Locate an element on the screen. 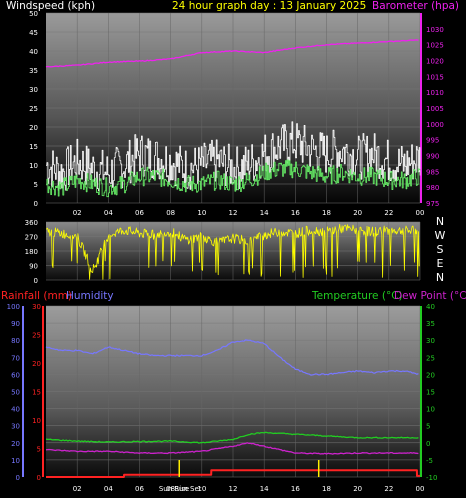 The image size is (466, 498). weather-x-tick-label: 18 is located at coordinates (326, 489).